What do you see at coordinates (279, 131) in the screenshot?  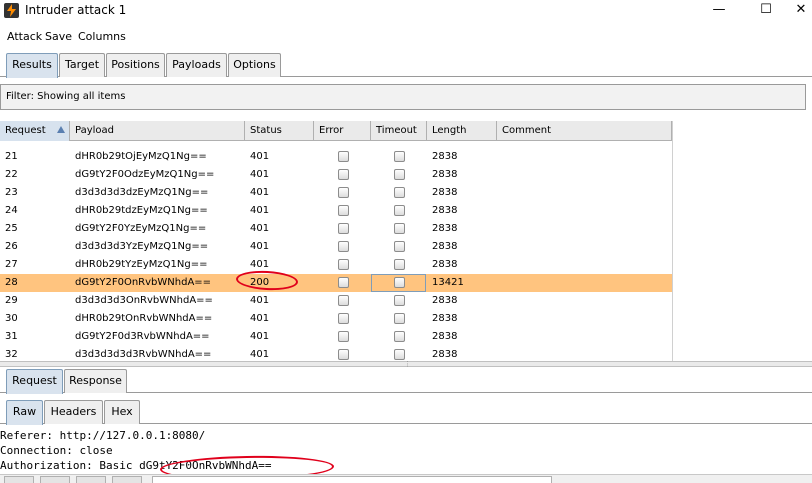 I see `column-header-status: Status` at bounding box center [279, 131].